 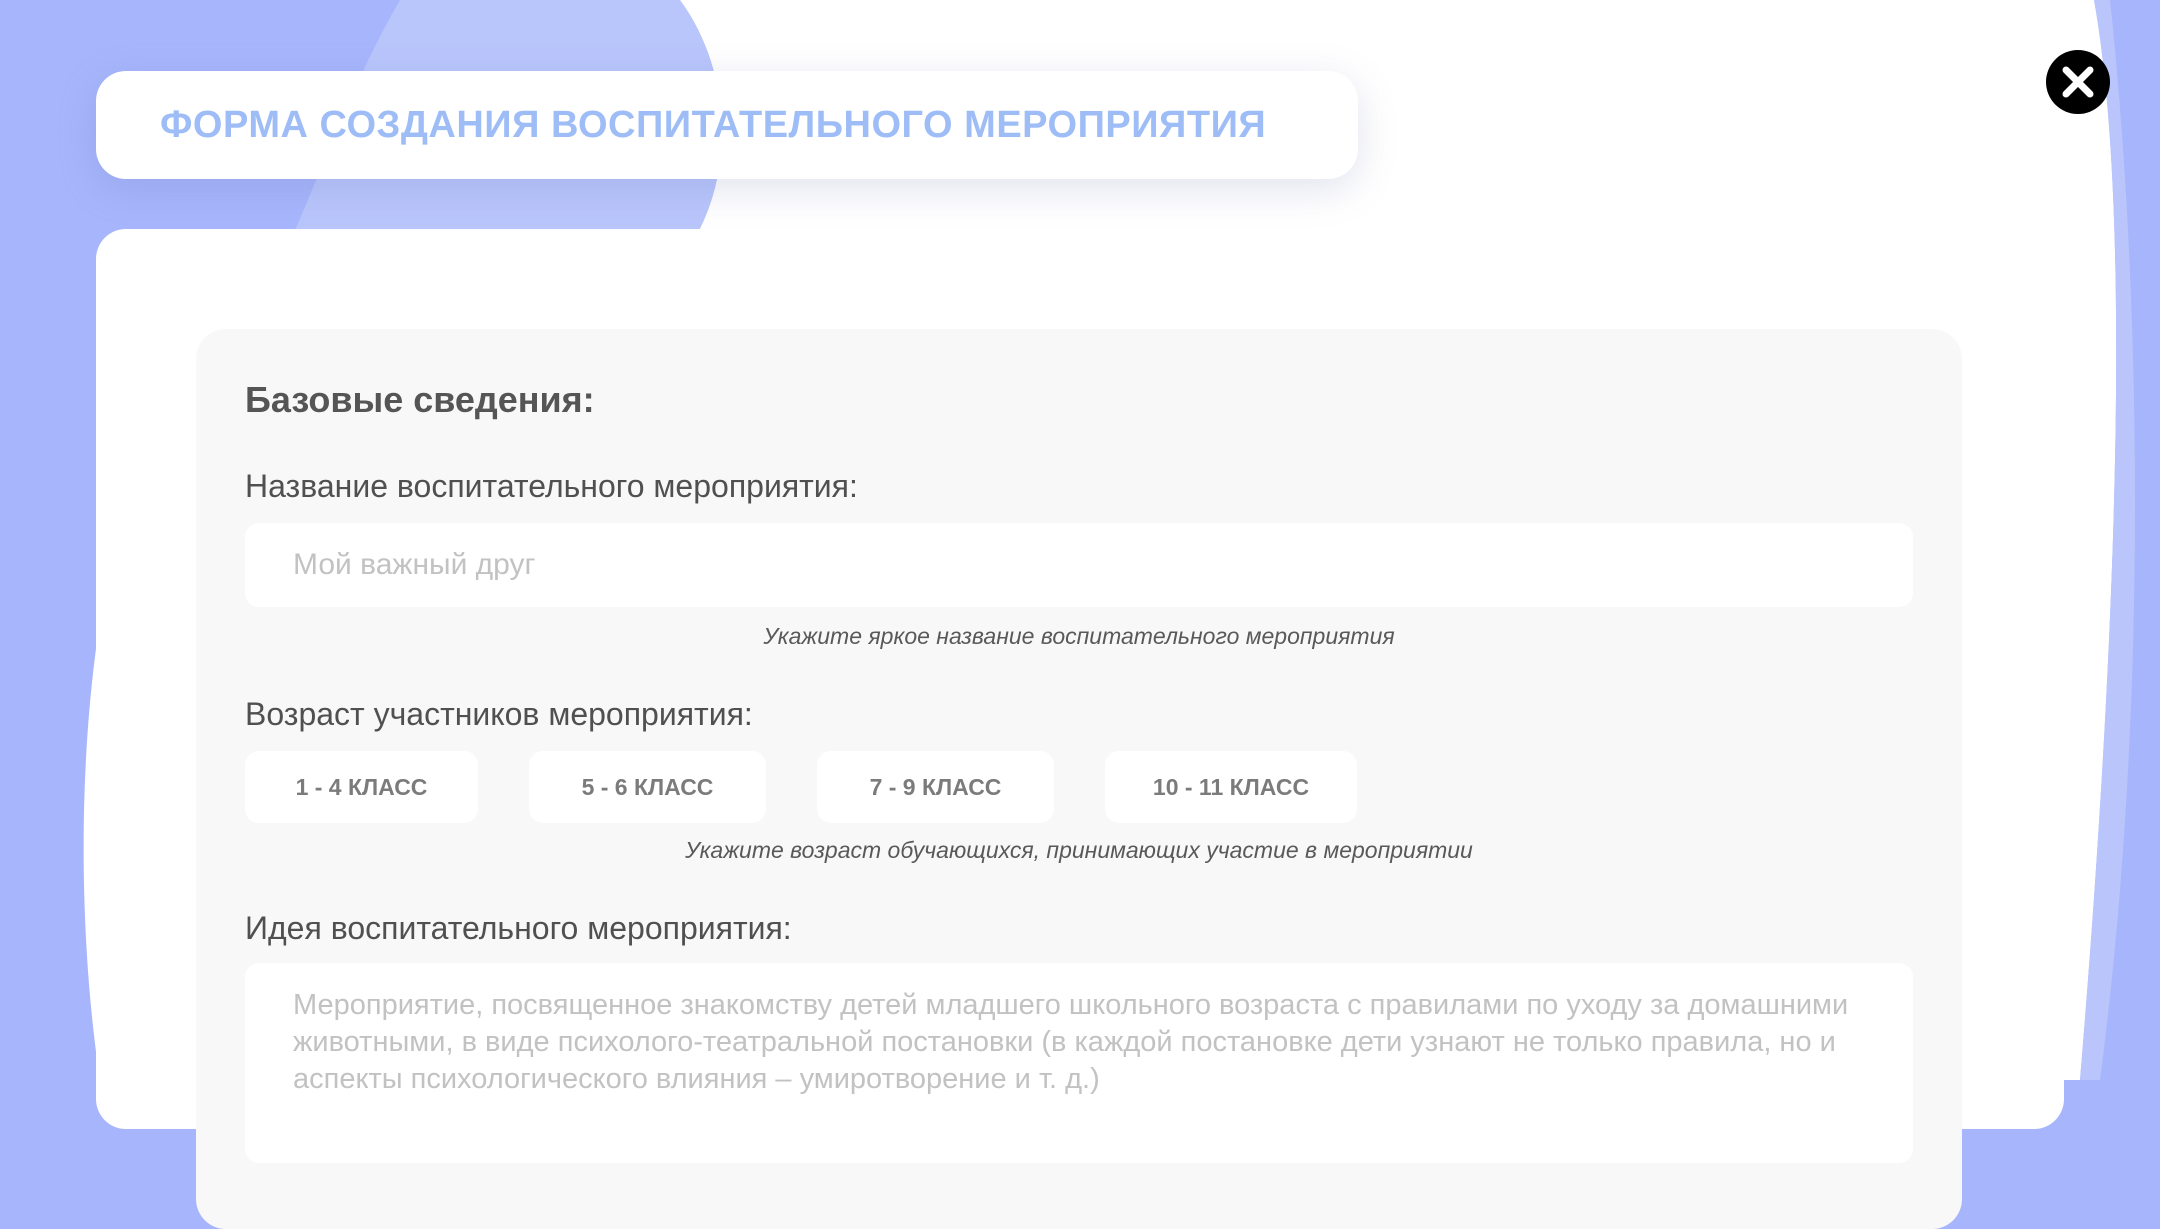 What do you see at coordinates (647, 787) in the screenshot?
I see `age-option-5-6: 5 - 6 КЛАСС` at bounding box center [647, 787].